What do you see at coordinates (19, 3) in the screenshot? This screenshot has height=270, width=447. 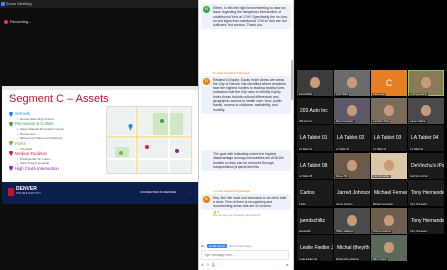 I see `window-title: Zoom Meeting` at bounding box center [19, 3].